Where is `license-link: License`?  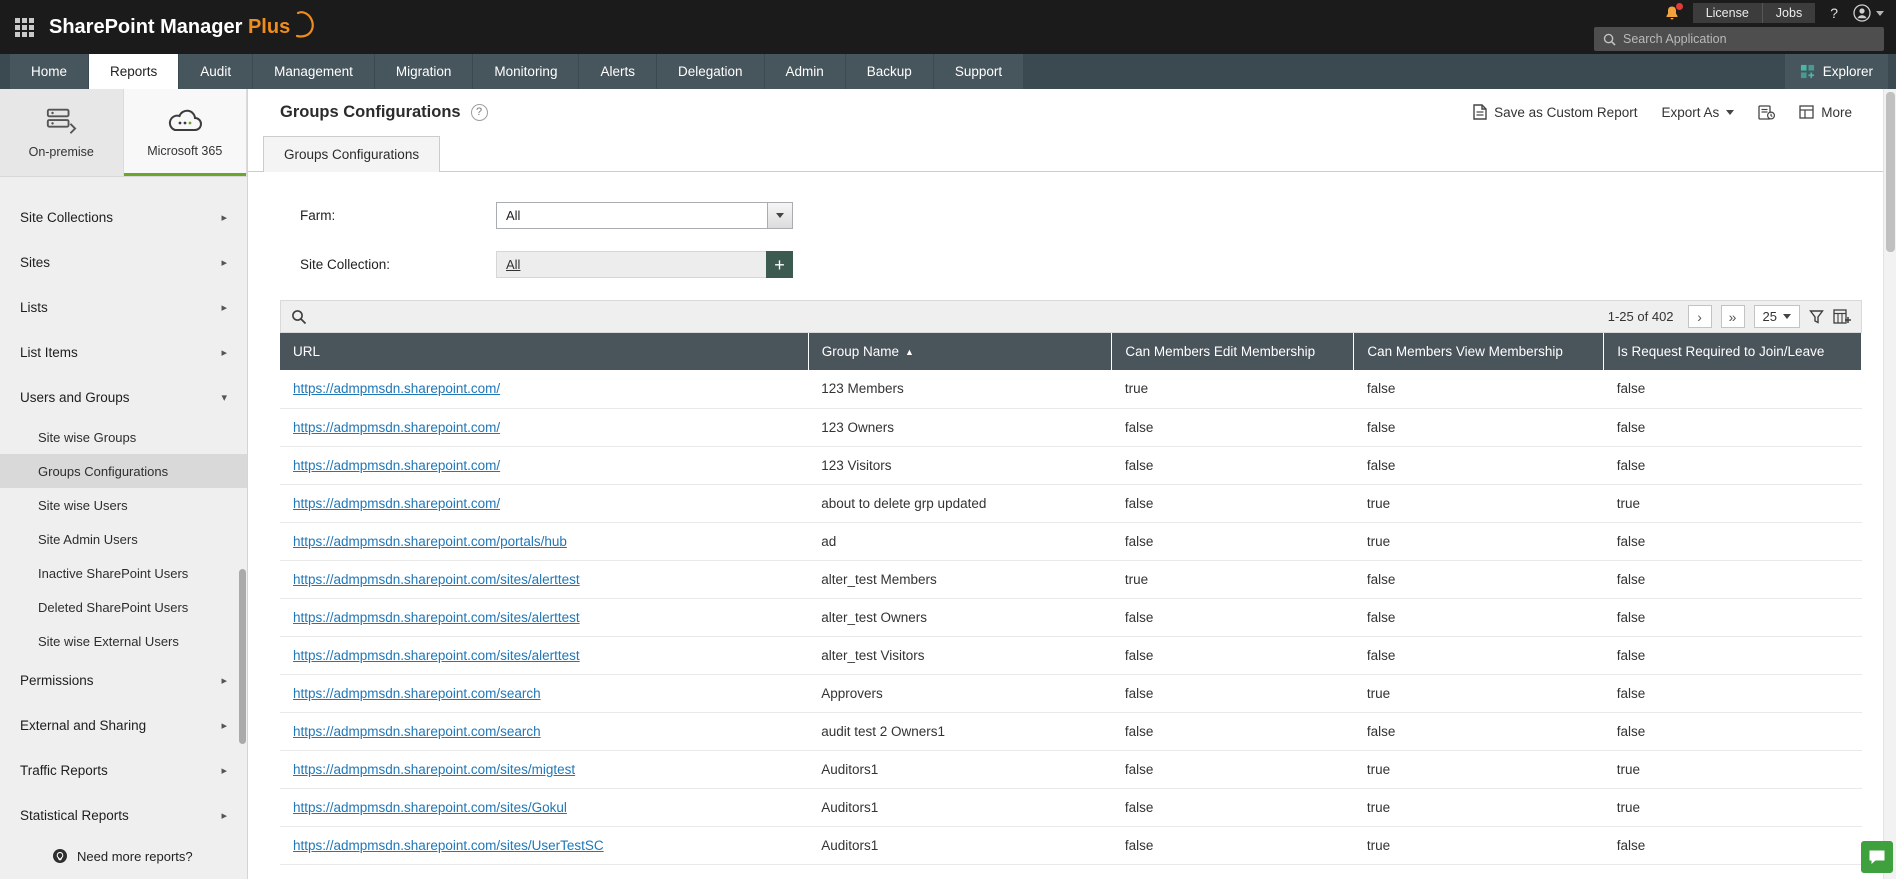 license-link: License is located at coordinates (1727, 13).